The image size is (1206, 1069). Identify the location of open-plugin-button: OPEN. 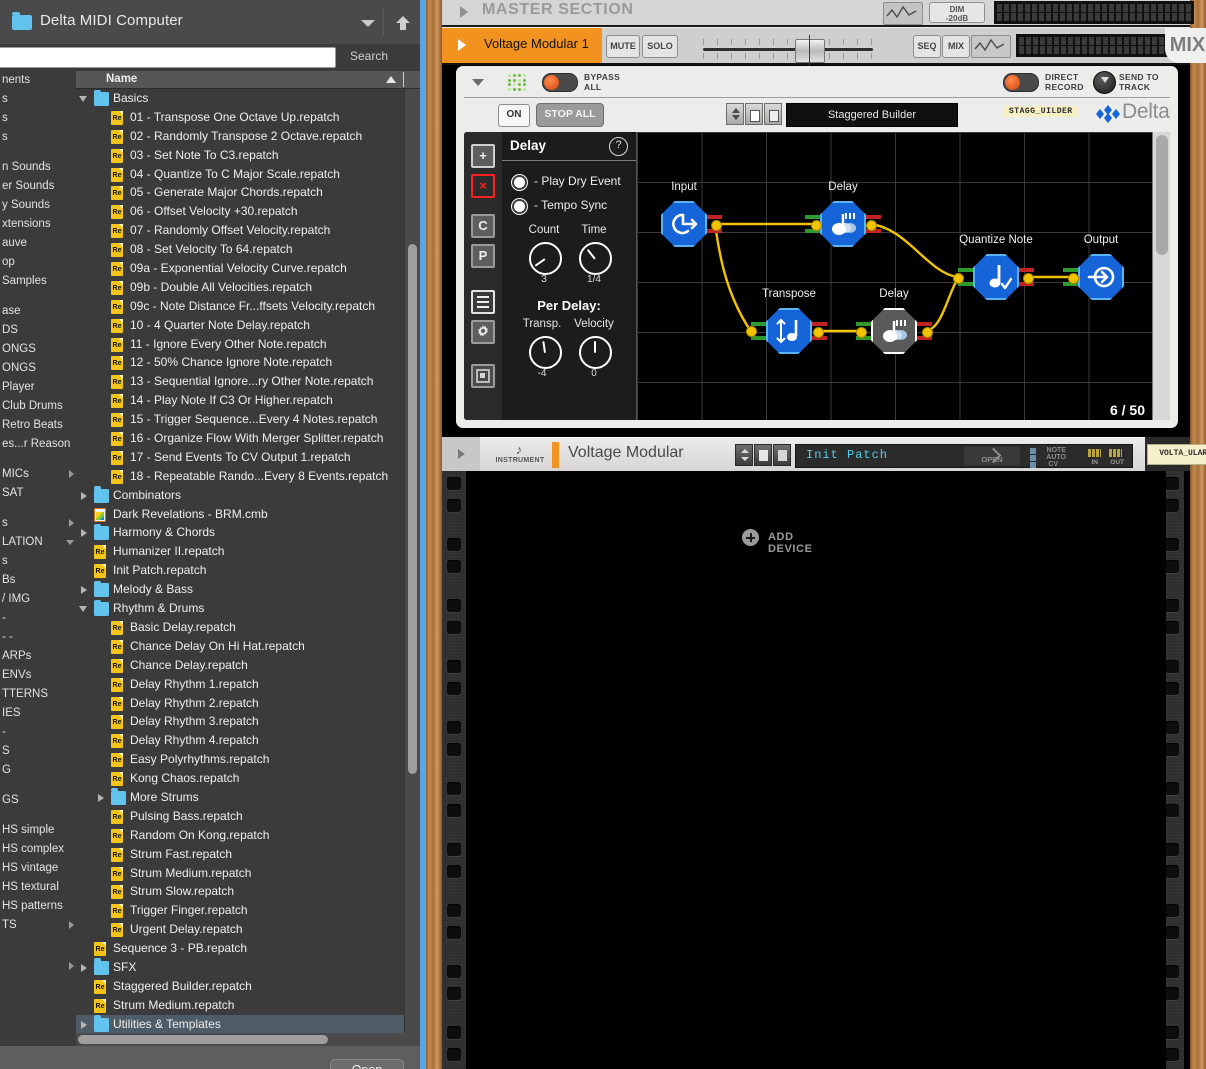
(992, 456).